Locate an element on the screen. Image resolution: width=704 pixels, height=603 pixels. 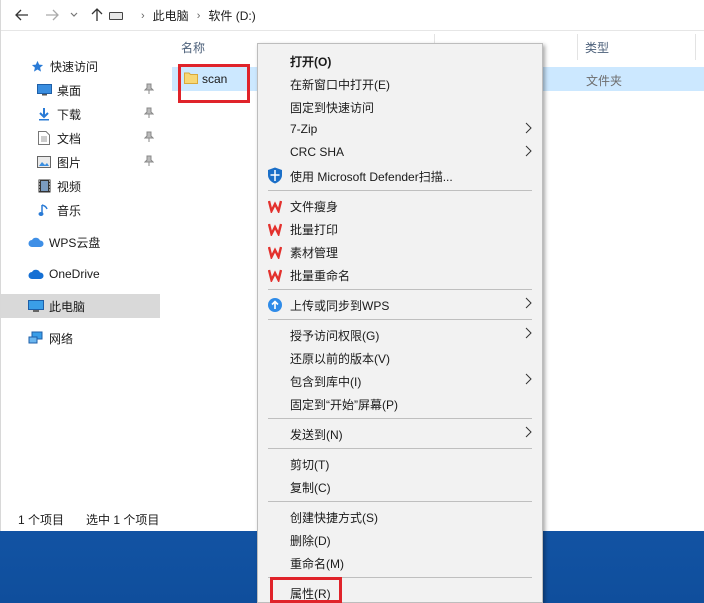
menu-item-create-shortcut: 创建快捷方式(S) is located at coordinates (400, 516).